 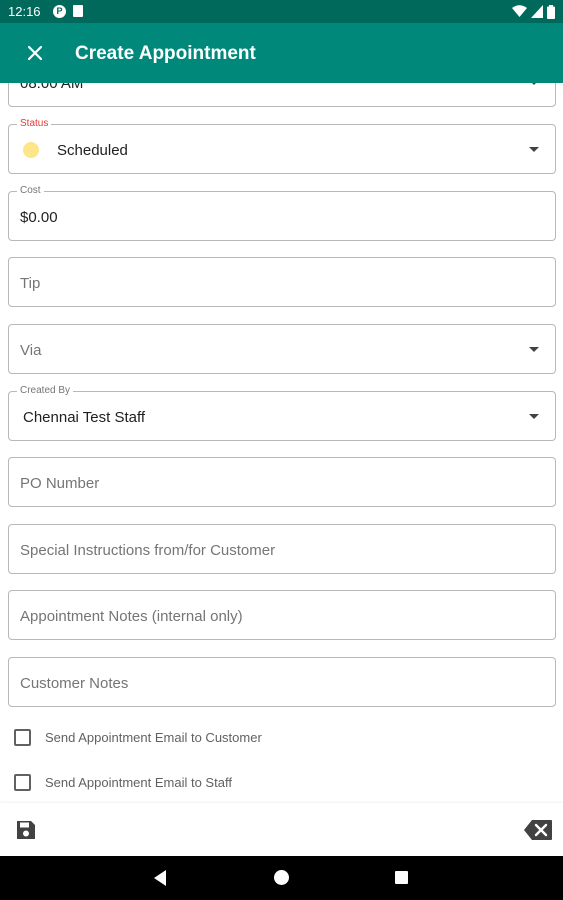 I want to click on wifi-icon, so click(x=519, y=11).